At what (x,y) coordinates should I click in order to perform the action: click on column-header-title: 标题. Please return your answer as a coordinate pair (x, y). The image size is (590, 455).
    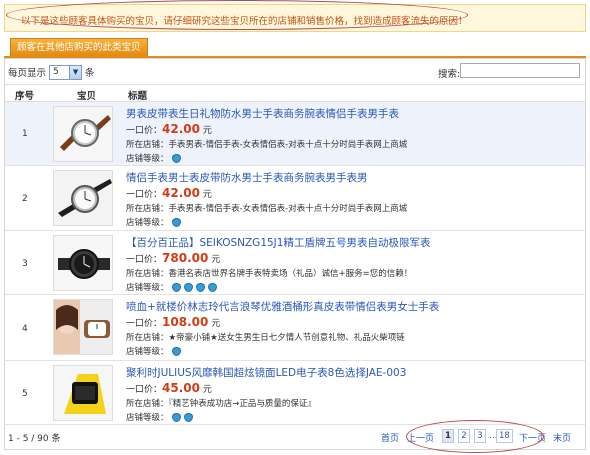
    Looking at the image, I should click on (138, 96).